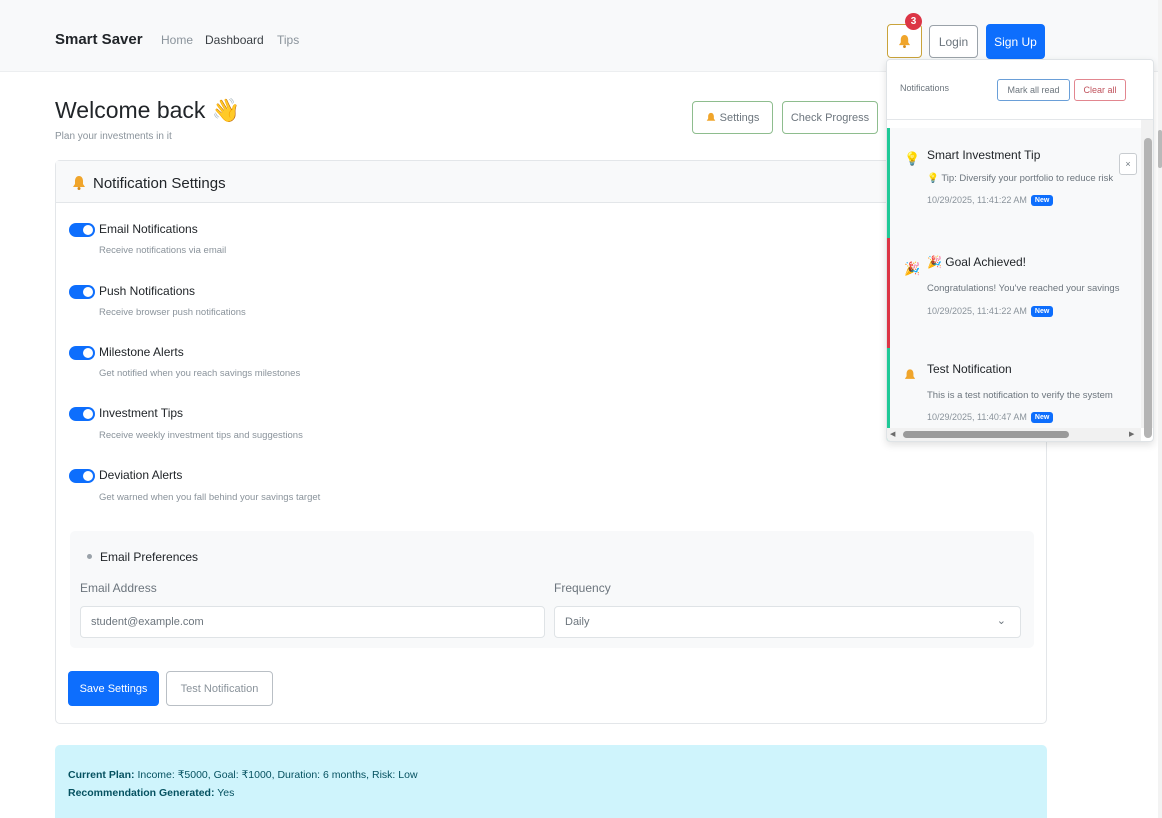  Describe the element at coordinates (147, 291) in the screenshot. I see `setting-title: Push Notifications` at that location.